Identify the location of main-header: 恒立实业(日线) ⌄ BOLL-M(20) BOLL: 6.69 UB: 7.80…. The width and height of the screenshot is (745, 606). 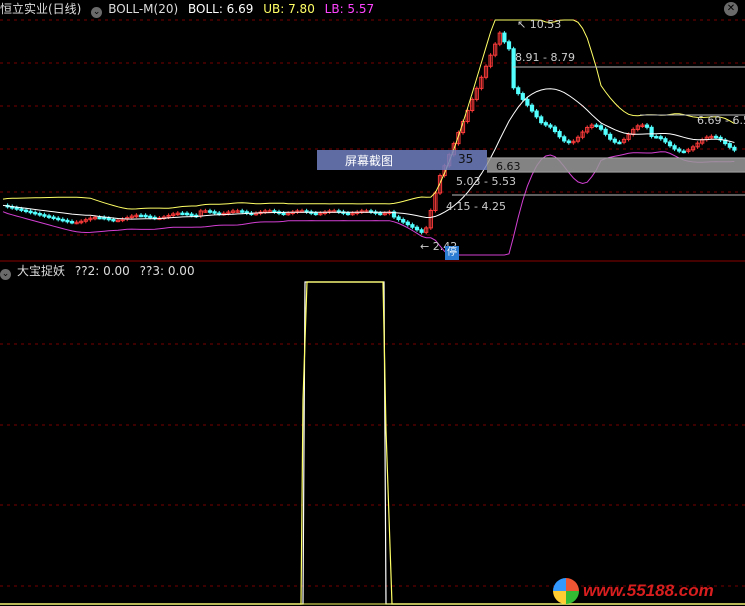
(190, 9).